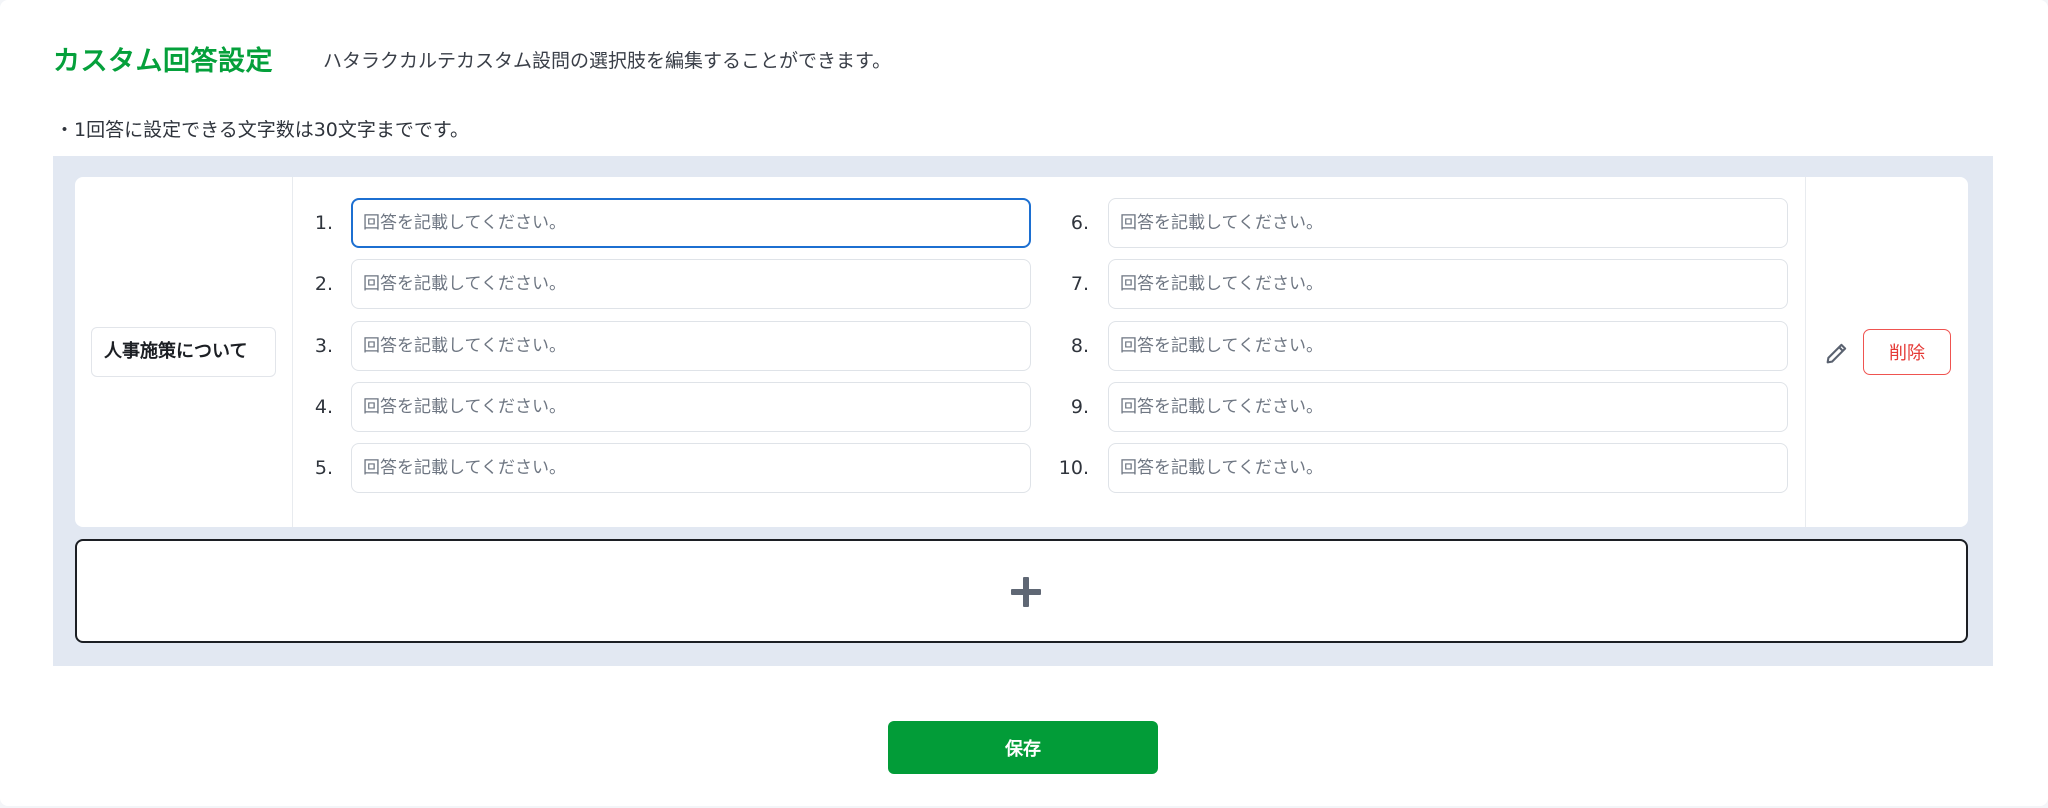 This screenshot has height=808, width=2048. I want to click on answer-row-9: 9., so click(940, 407).